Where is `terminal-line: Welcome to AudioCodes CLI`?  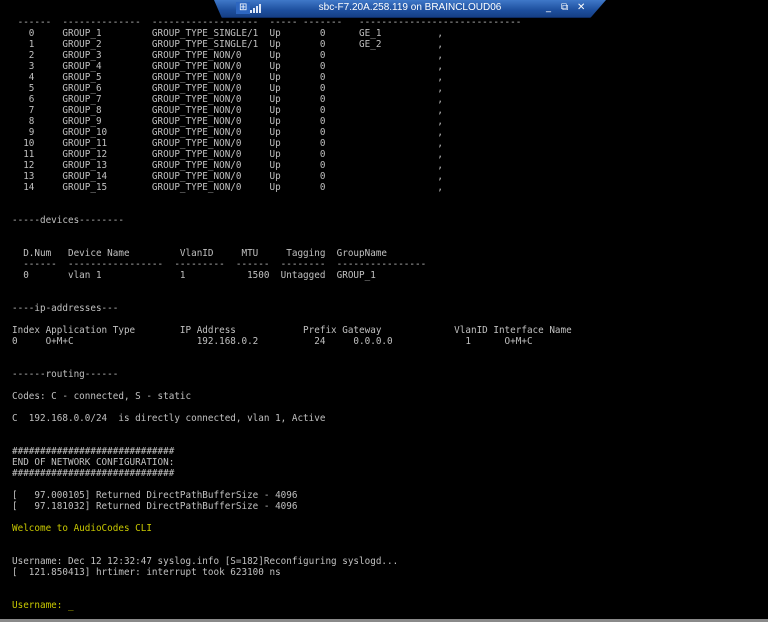
terminal-line: Welcome to AudioCodes CLI is located at coordinates (82, 528).